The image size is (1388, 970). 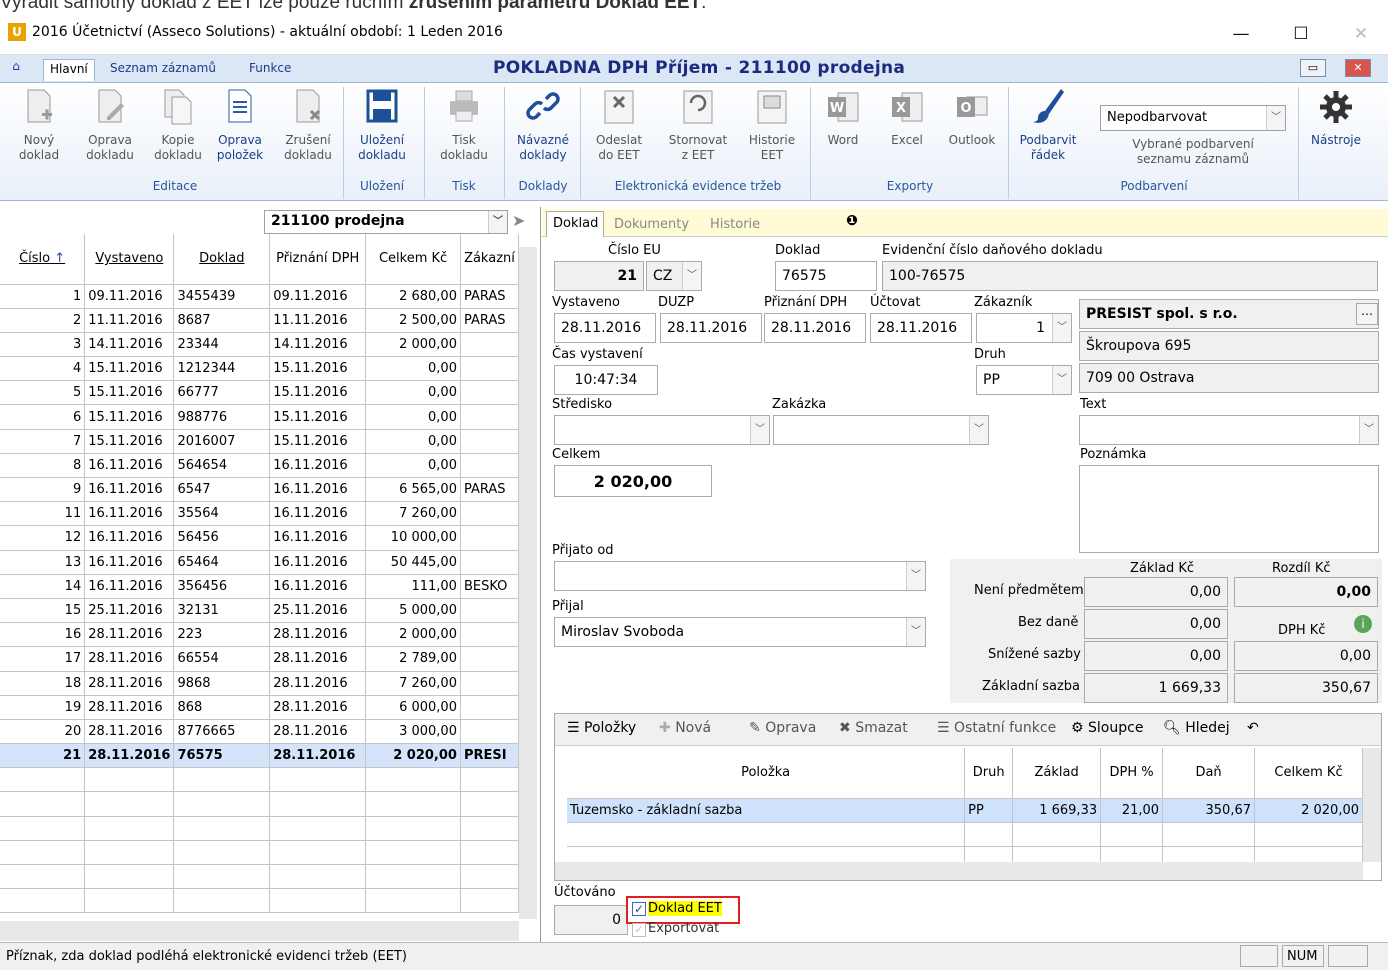 What do you see at coordinates (1209, 773) in the screenshot?
I see `col-dan: Daň` at bounding box center [1209, 773].